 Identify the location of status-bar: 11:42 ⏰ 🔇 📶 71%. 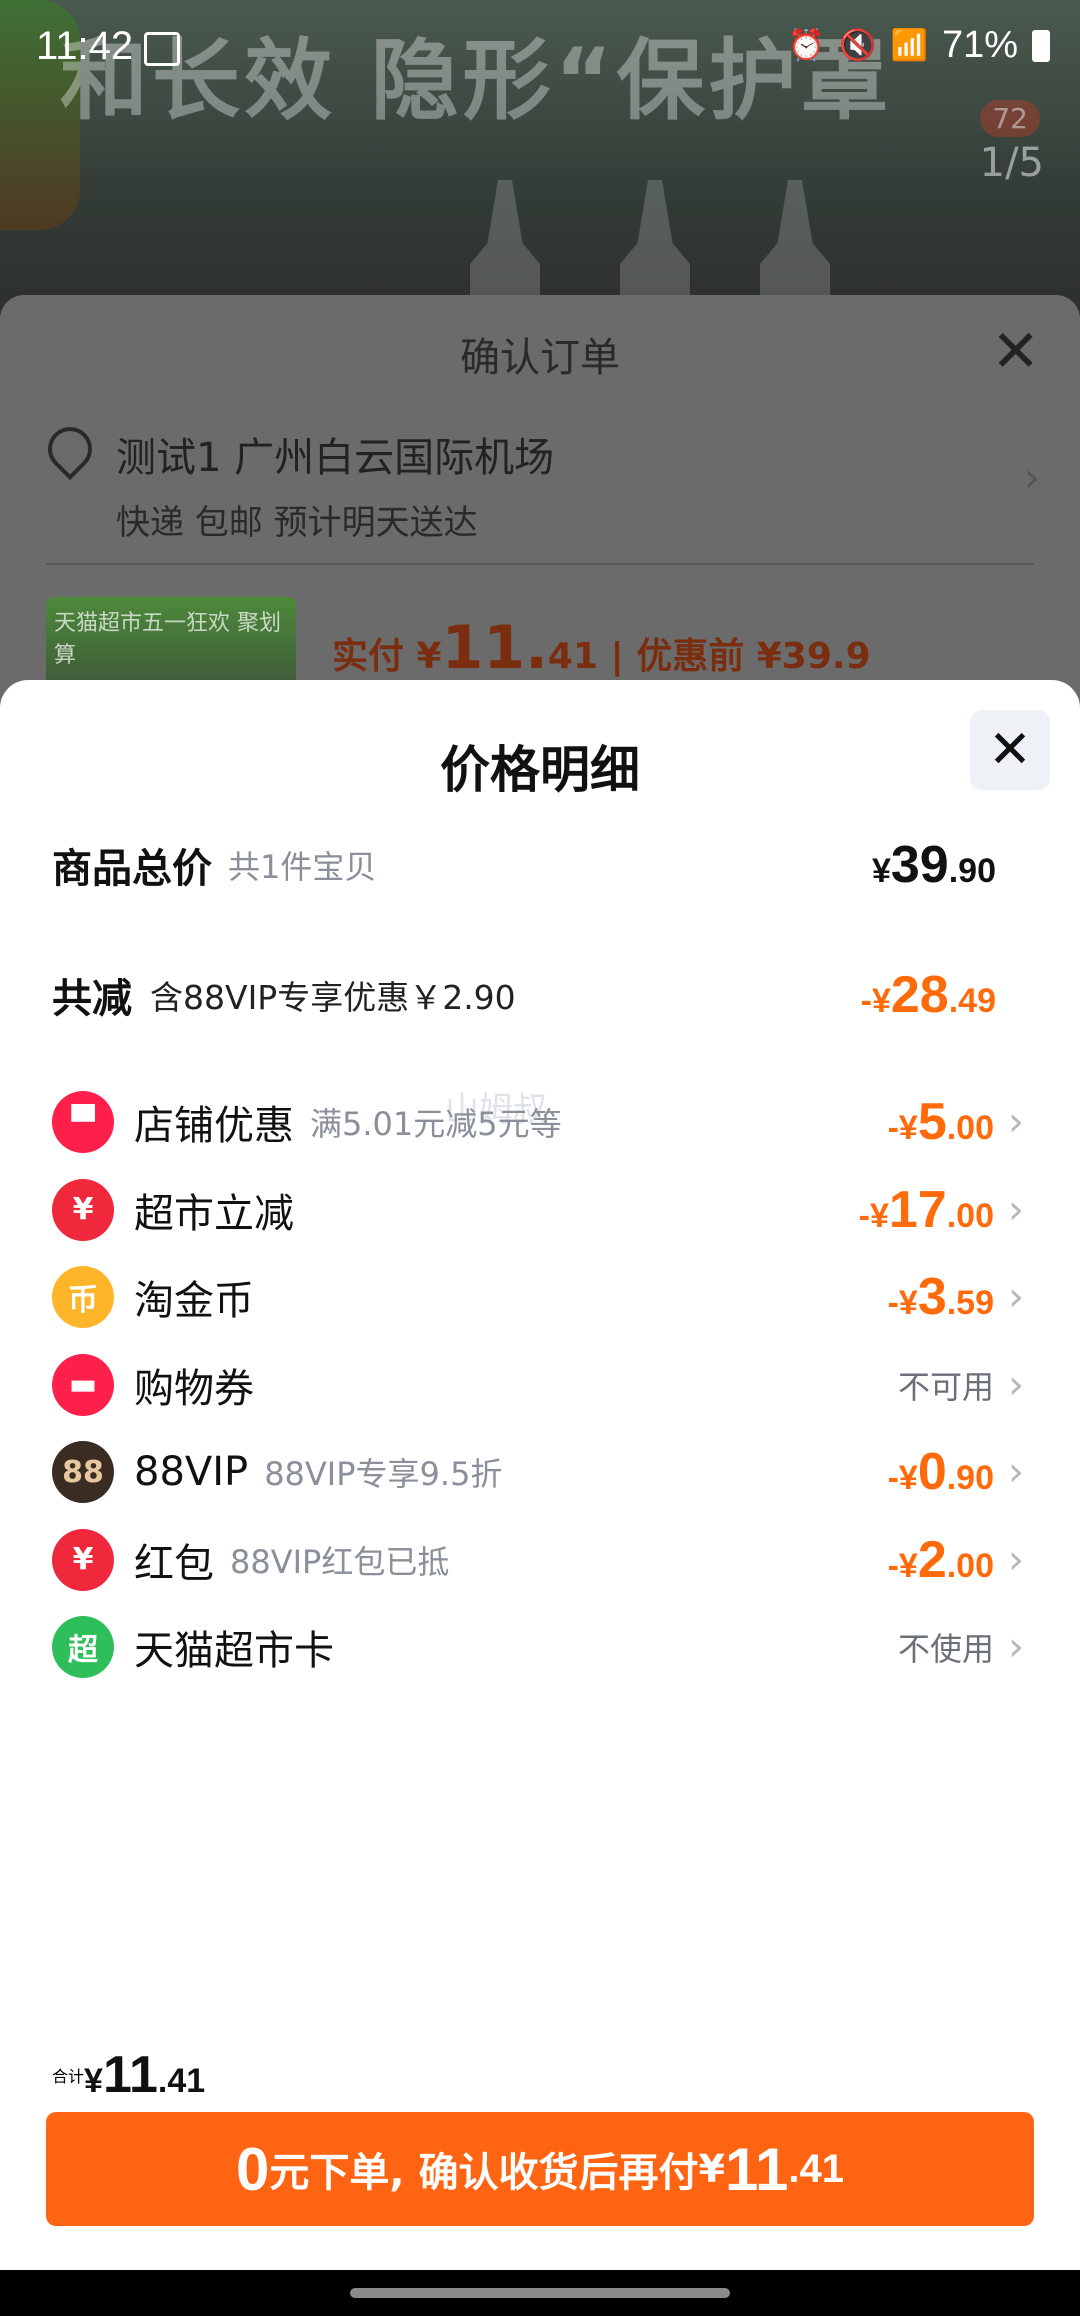
(540, 49).